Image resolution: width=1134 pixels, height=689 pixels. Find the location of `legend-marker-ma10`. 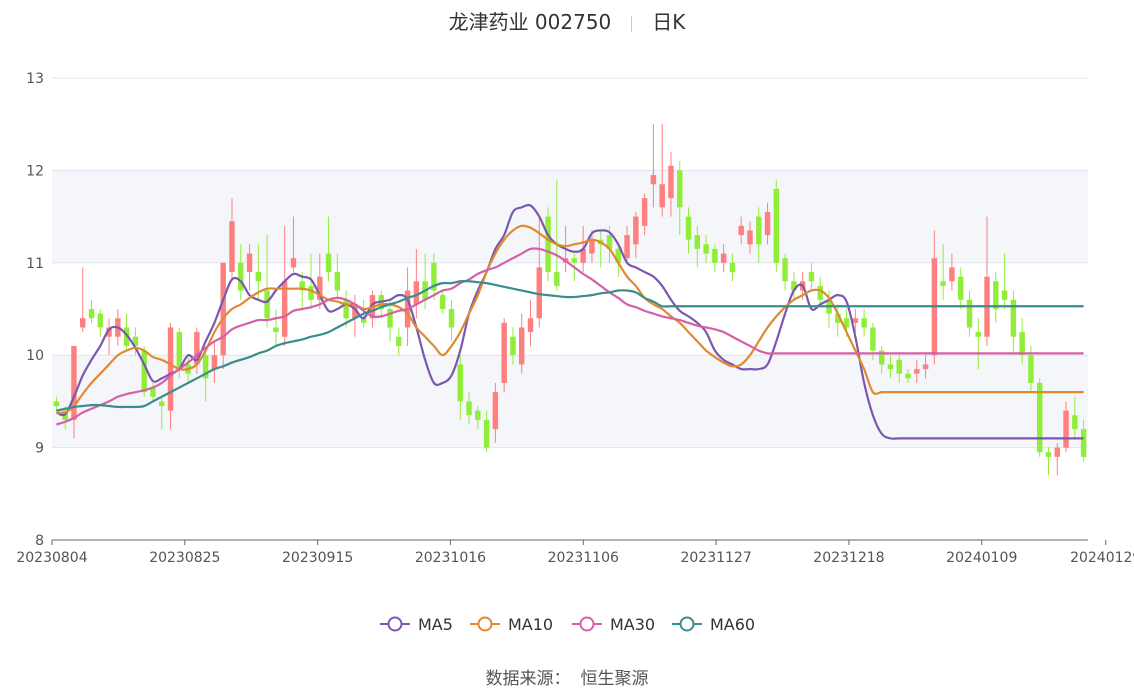

legend-marker-ma10 is located at coordinates (485, 624).